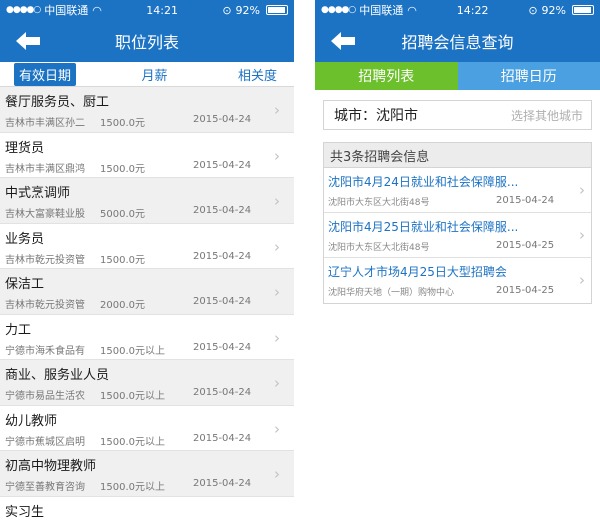 Image resolution: width=600 pixels, height=523 pixels. I want to click on job-title: 幼儿教师, so click(31, 421).